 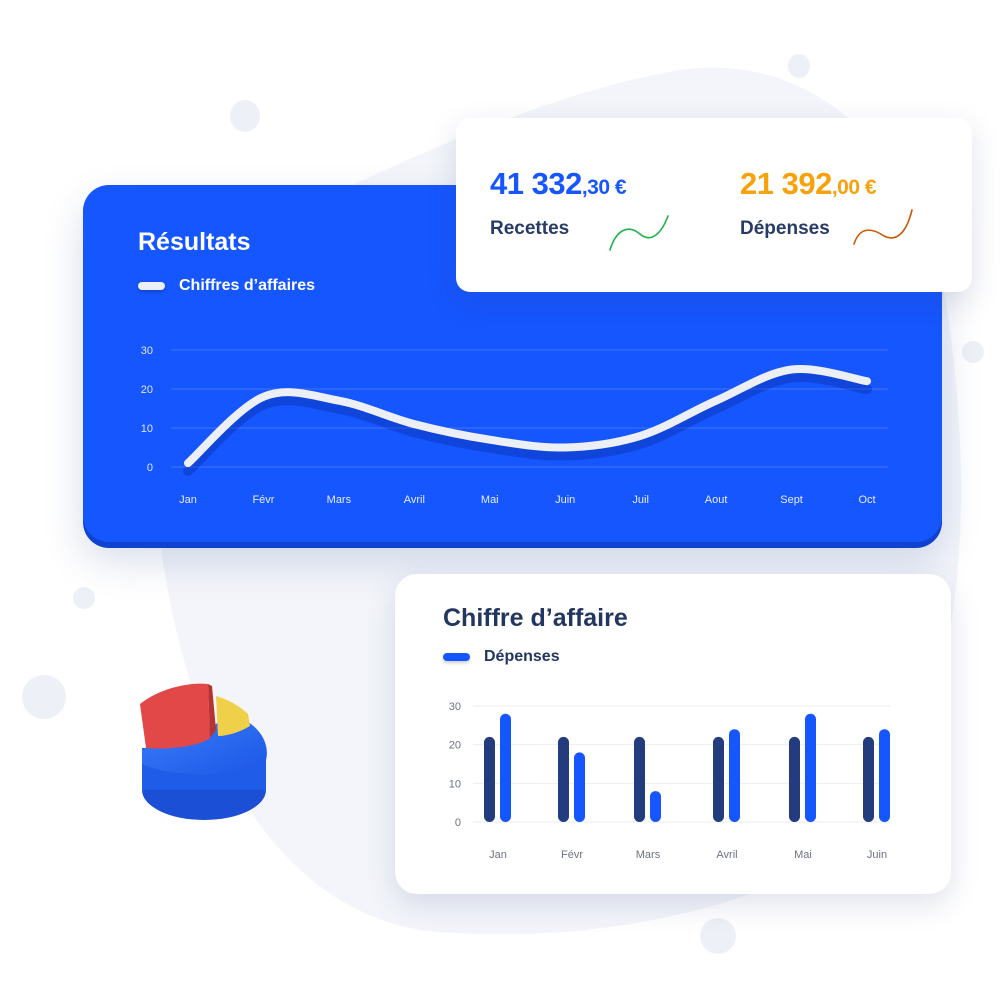 I want to click on x-tick-label: Oct, so click(x=866, y=500).